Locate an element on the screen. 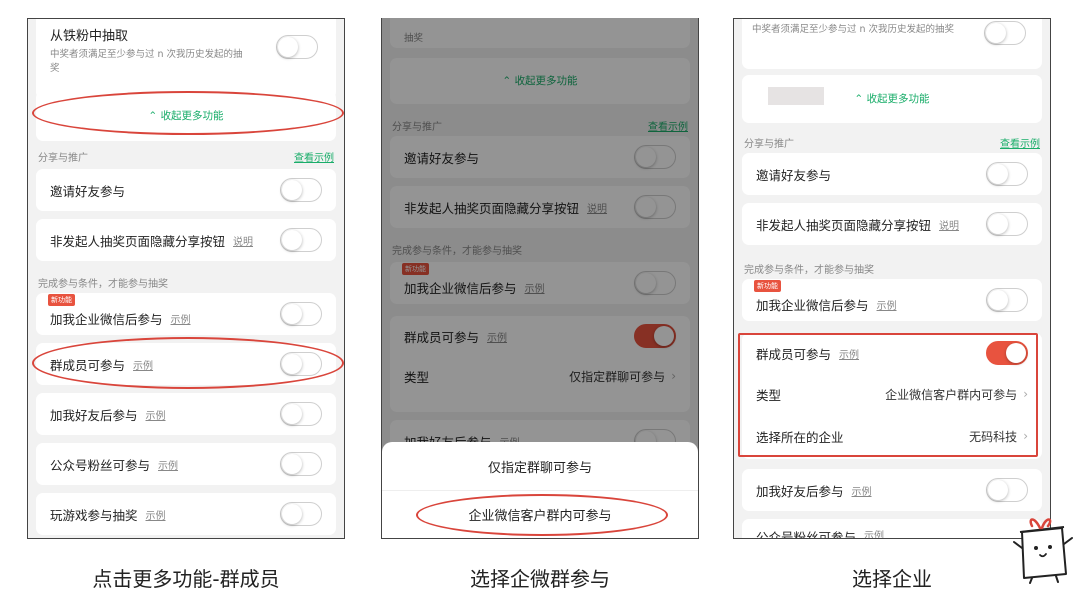 Image resolution: width=1080 pixels, height=605 pixels. caption-step-1: 点击更多功能-群成员 is located at coordinates (186, 579).